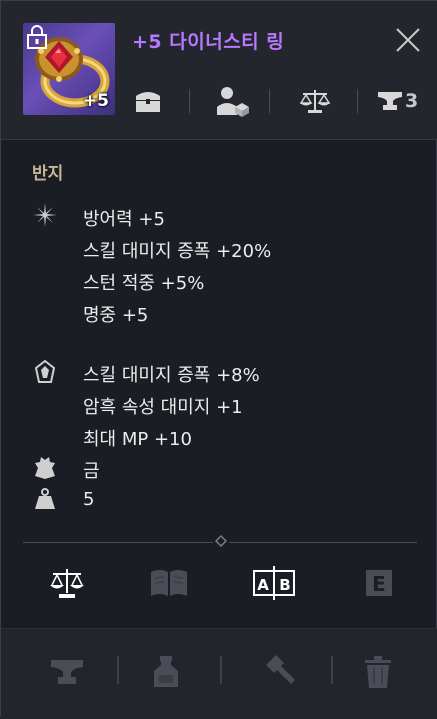 The height and width of the screenshot is (719, 437). What do you see at coordinates (45, 371) in the screenshot?
I see `gem-stat-icon` at bounding box center [45, 371].